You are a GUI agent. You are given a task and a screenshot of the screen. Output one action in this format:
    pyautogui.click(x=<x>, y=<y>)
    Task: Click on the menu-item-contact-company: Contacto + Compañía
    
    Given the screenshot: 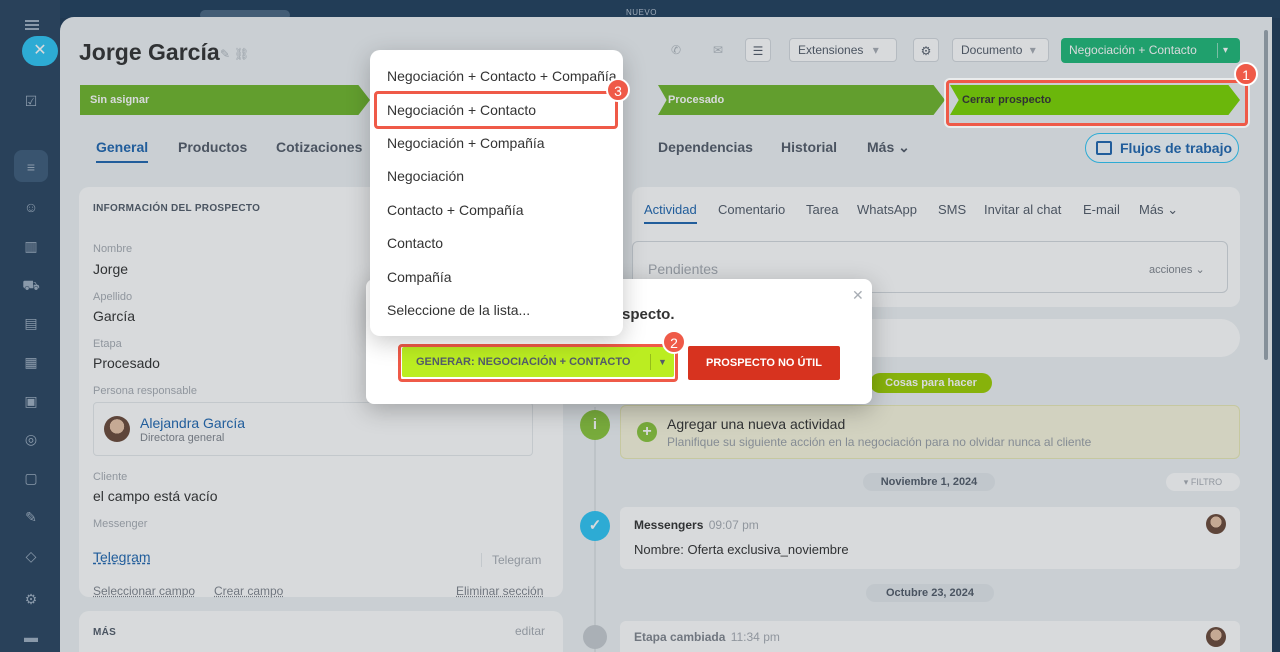 What is the action you would take?
    pyautogui.click(x=455, y=210)
    